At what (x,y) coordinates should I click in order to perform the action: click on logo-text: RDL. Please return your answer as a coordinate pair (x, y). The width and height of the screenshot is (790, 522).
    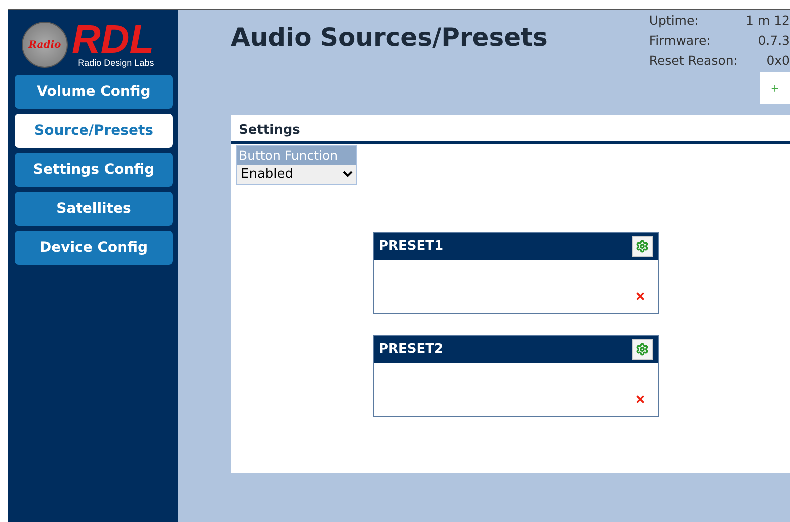
    Looking at the image, I should click on (113, 40).